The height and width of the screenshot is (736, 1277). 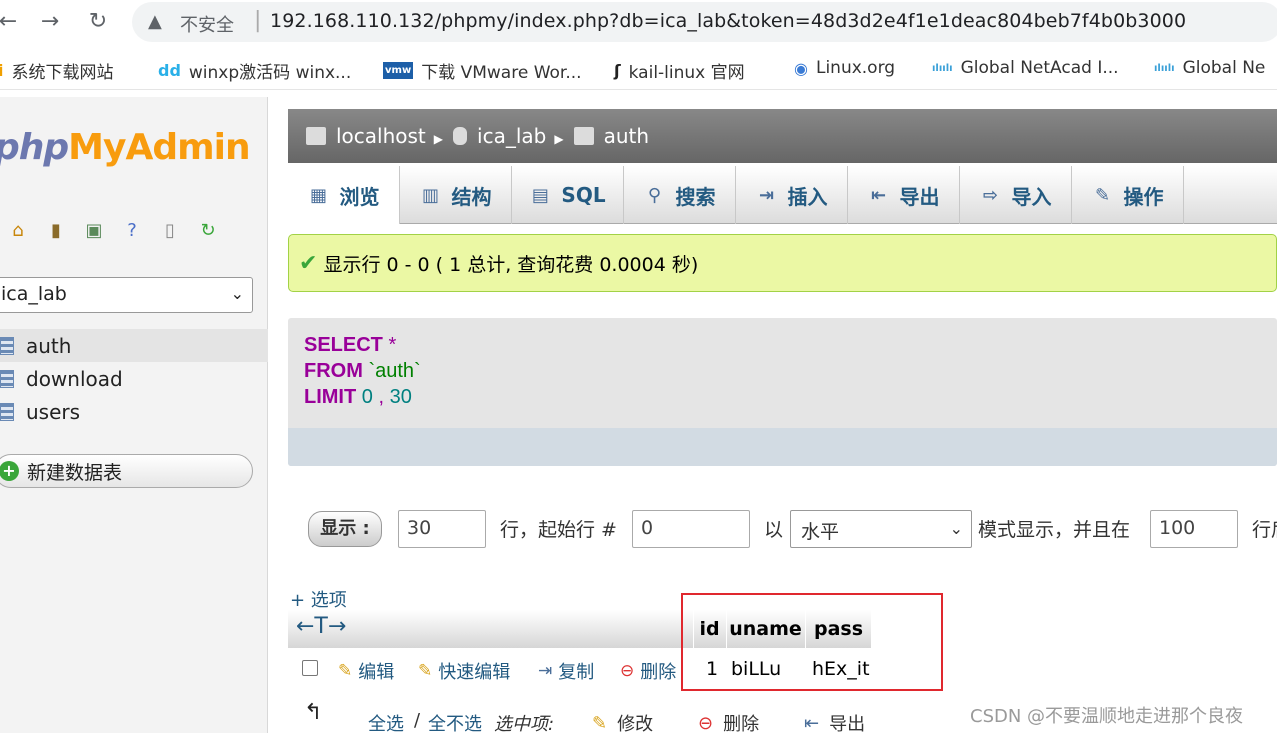 I want to click on back-icon: ←, so click(x=11, y=22).